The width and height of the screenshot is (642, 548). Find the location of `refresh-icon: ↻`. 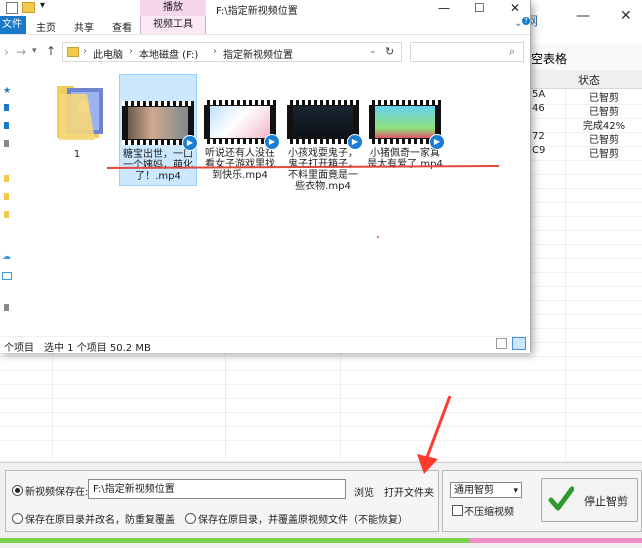

refresh-icon: ↻ is located at coordinates (389, 51).